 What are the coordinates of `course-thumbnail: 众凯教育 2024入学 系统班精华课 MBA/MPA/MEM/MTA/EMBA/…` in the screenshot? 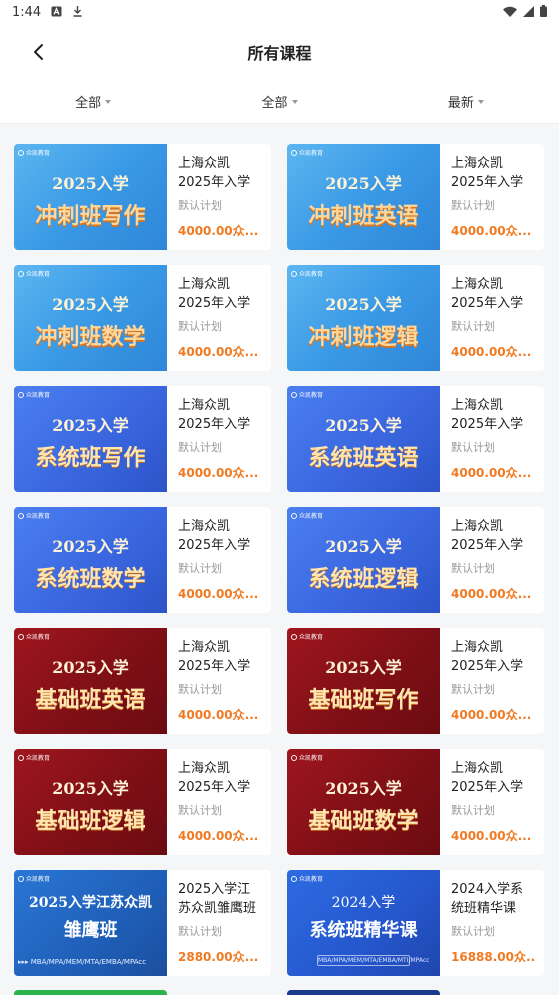 It's located at (363, 923).